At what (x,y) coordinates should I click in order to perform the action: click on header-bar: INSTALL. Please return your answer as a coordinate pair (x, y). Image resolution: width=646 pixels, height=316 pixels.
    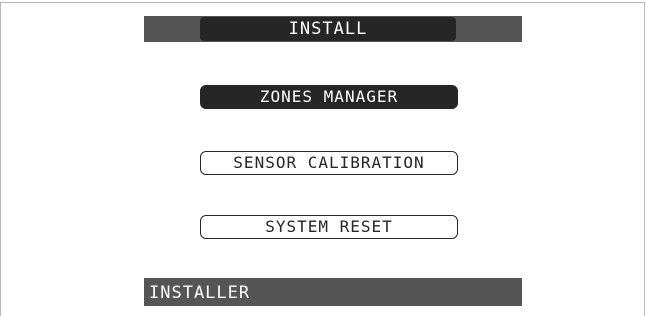
    Looking at the image, I should click on (333, 29).